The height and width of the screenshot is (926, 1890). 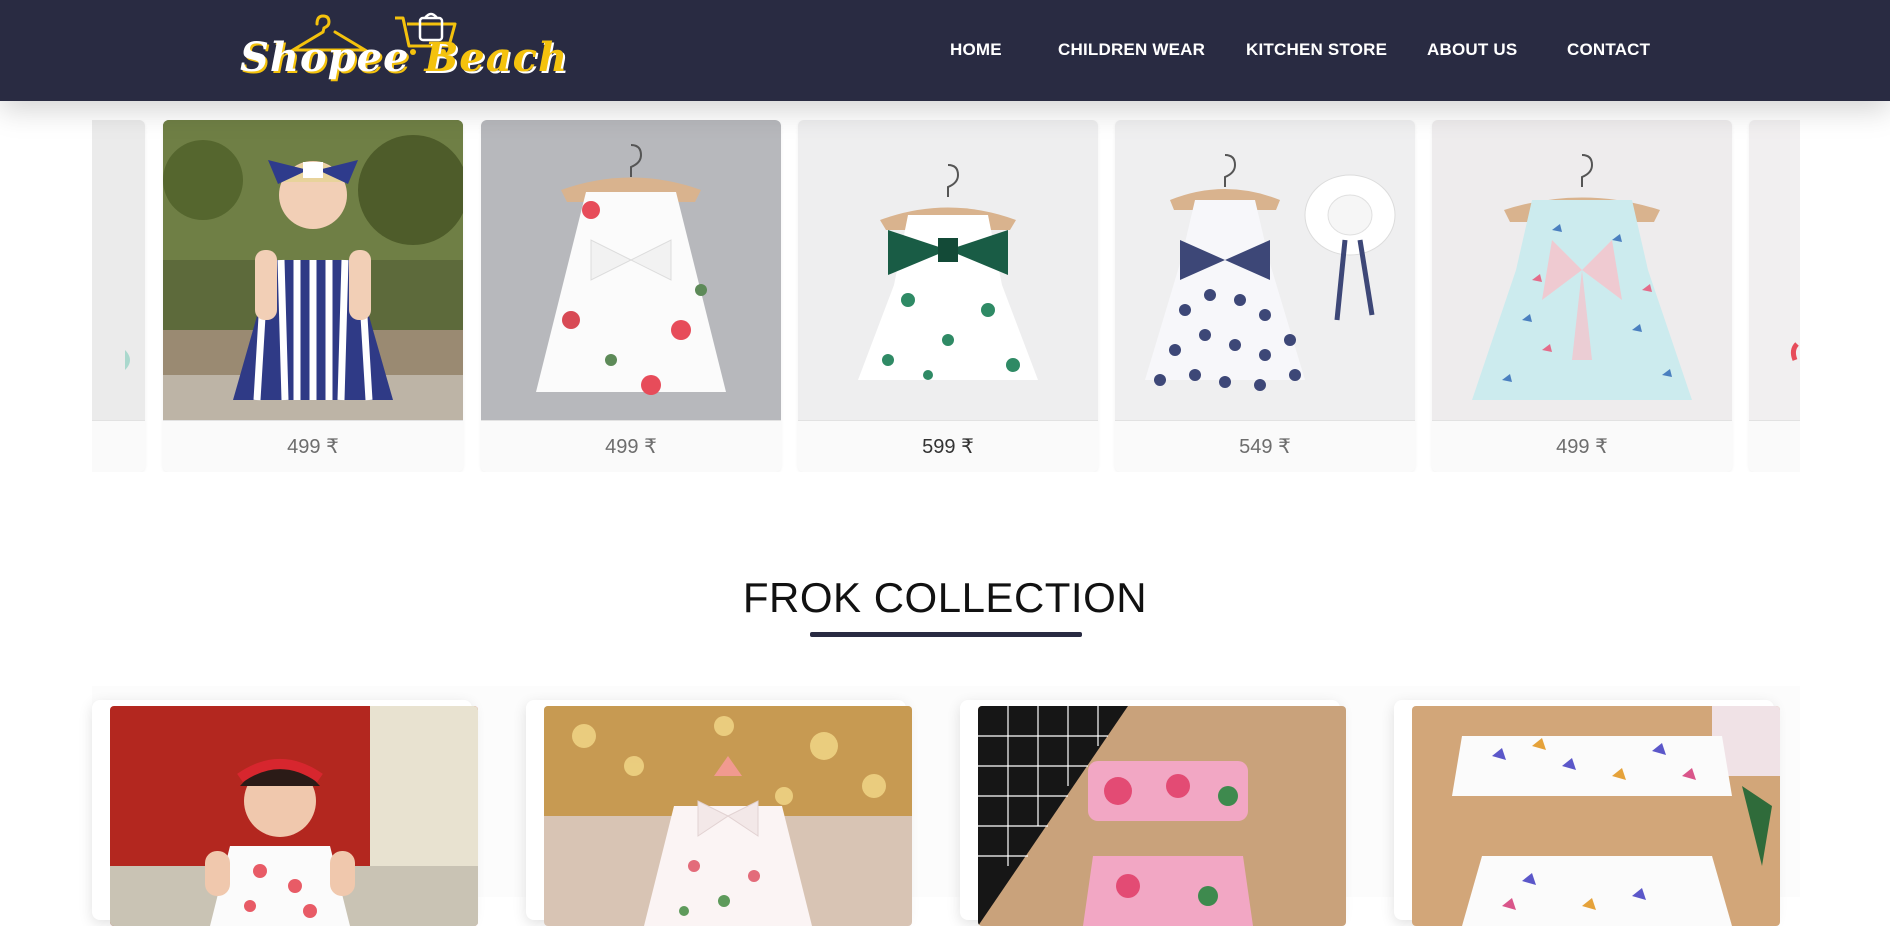 I want to click on carousel-card: 549 ₹, so click(x=1265, y=296).